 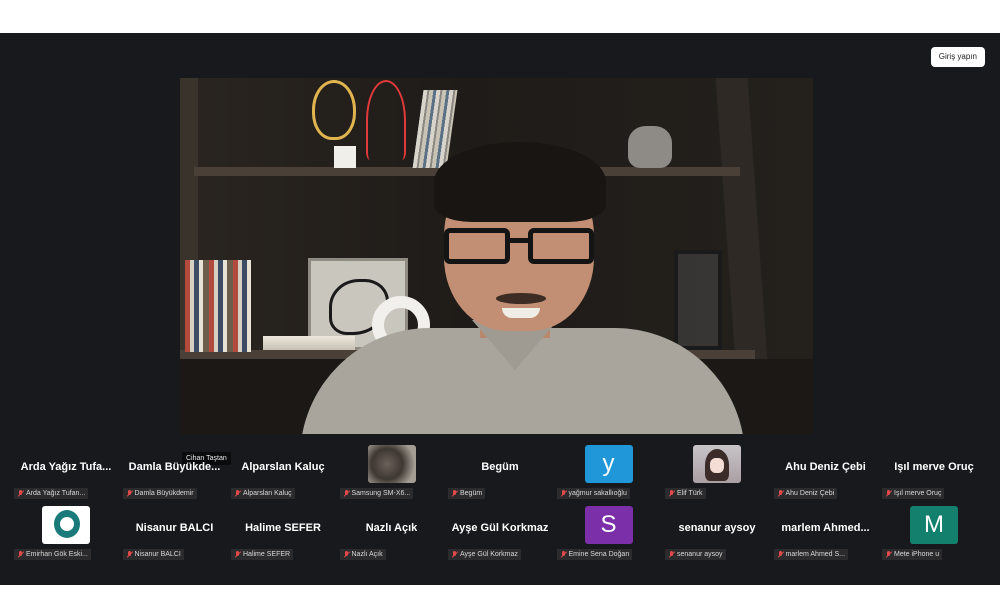 I want to click on participant-label: yağmur sakallıoğlu, so click(x=597, y=493).